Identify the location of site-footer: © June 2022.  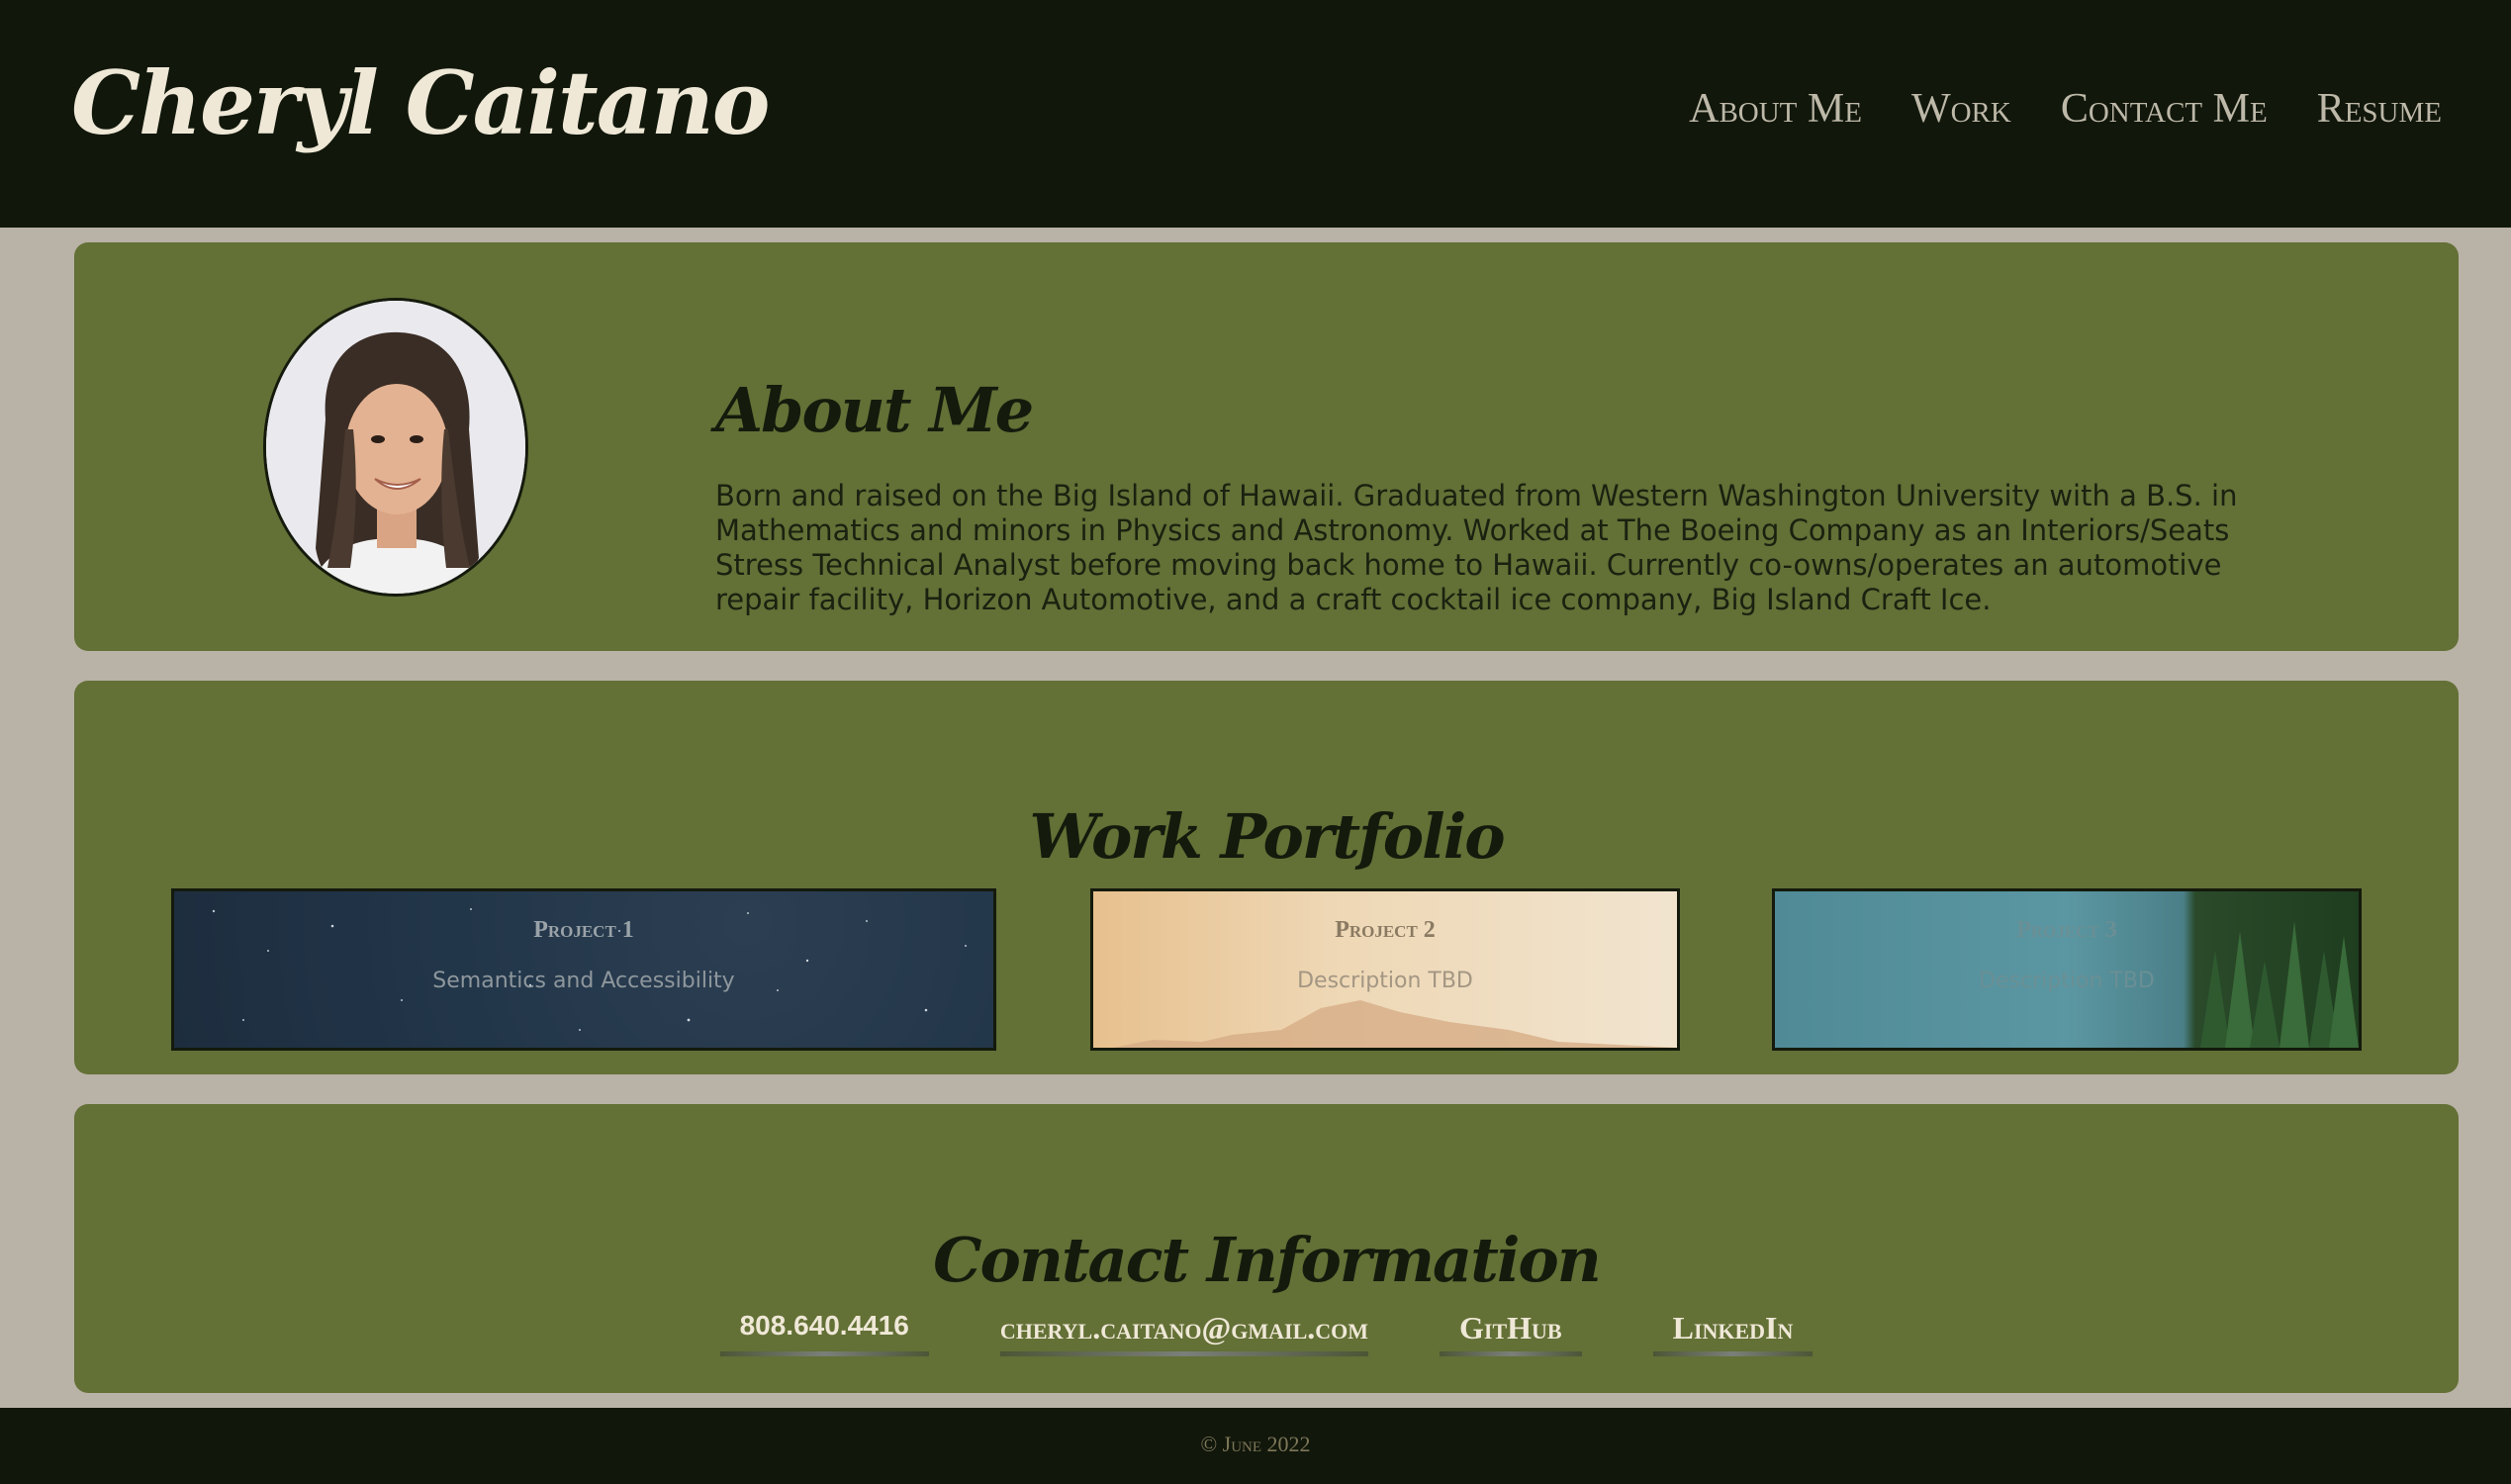
(1255, 1446).